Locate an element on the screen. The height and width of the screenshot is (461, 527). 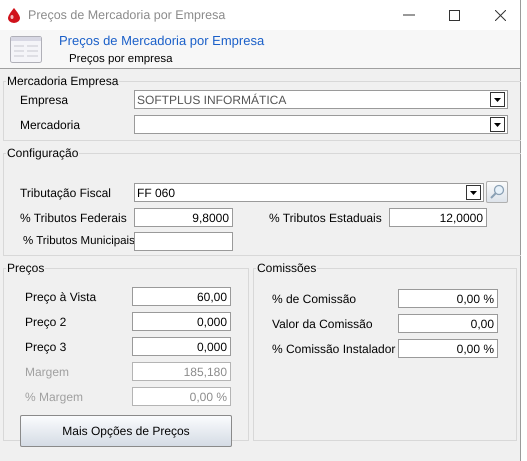
group-title: Comissões is located at coordinates (287, 268).